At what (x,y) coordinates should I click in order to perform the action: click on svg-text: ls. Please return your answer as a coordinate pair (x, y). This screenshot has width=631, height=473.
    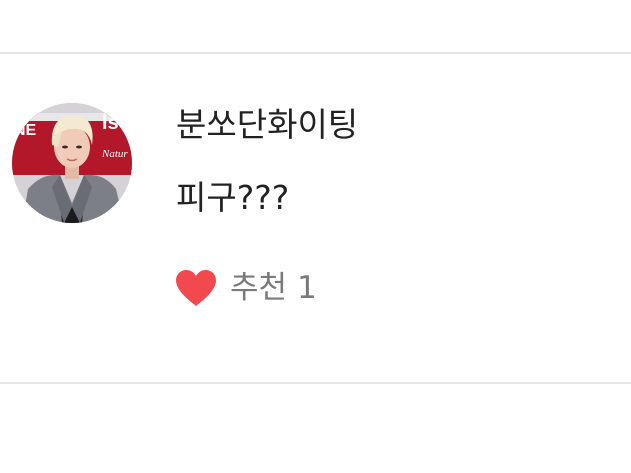
    Looking at the image, I should click on (110, 123).